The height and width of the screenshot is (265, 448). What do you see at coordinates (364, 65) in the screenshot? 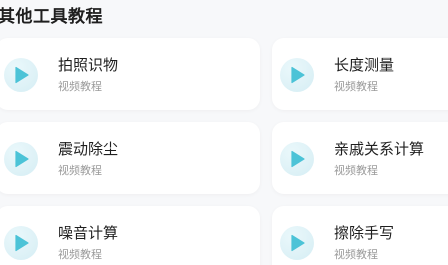
I see `tool-name: 长度测量` at bounding box center [364, 65].